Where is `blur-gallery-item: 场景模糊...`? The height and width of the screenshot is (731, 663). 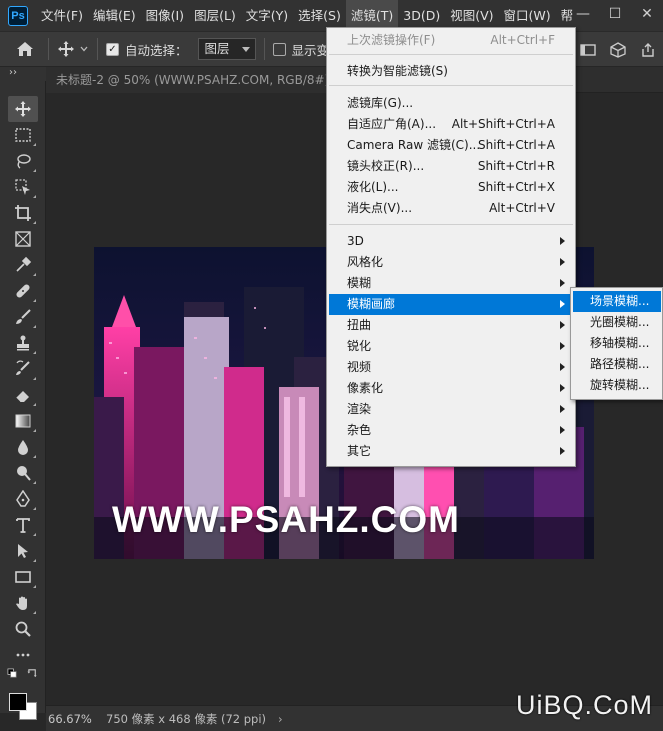 blur-gallery-item: 场景模糊... is located at coordinates (617, 301).